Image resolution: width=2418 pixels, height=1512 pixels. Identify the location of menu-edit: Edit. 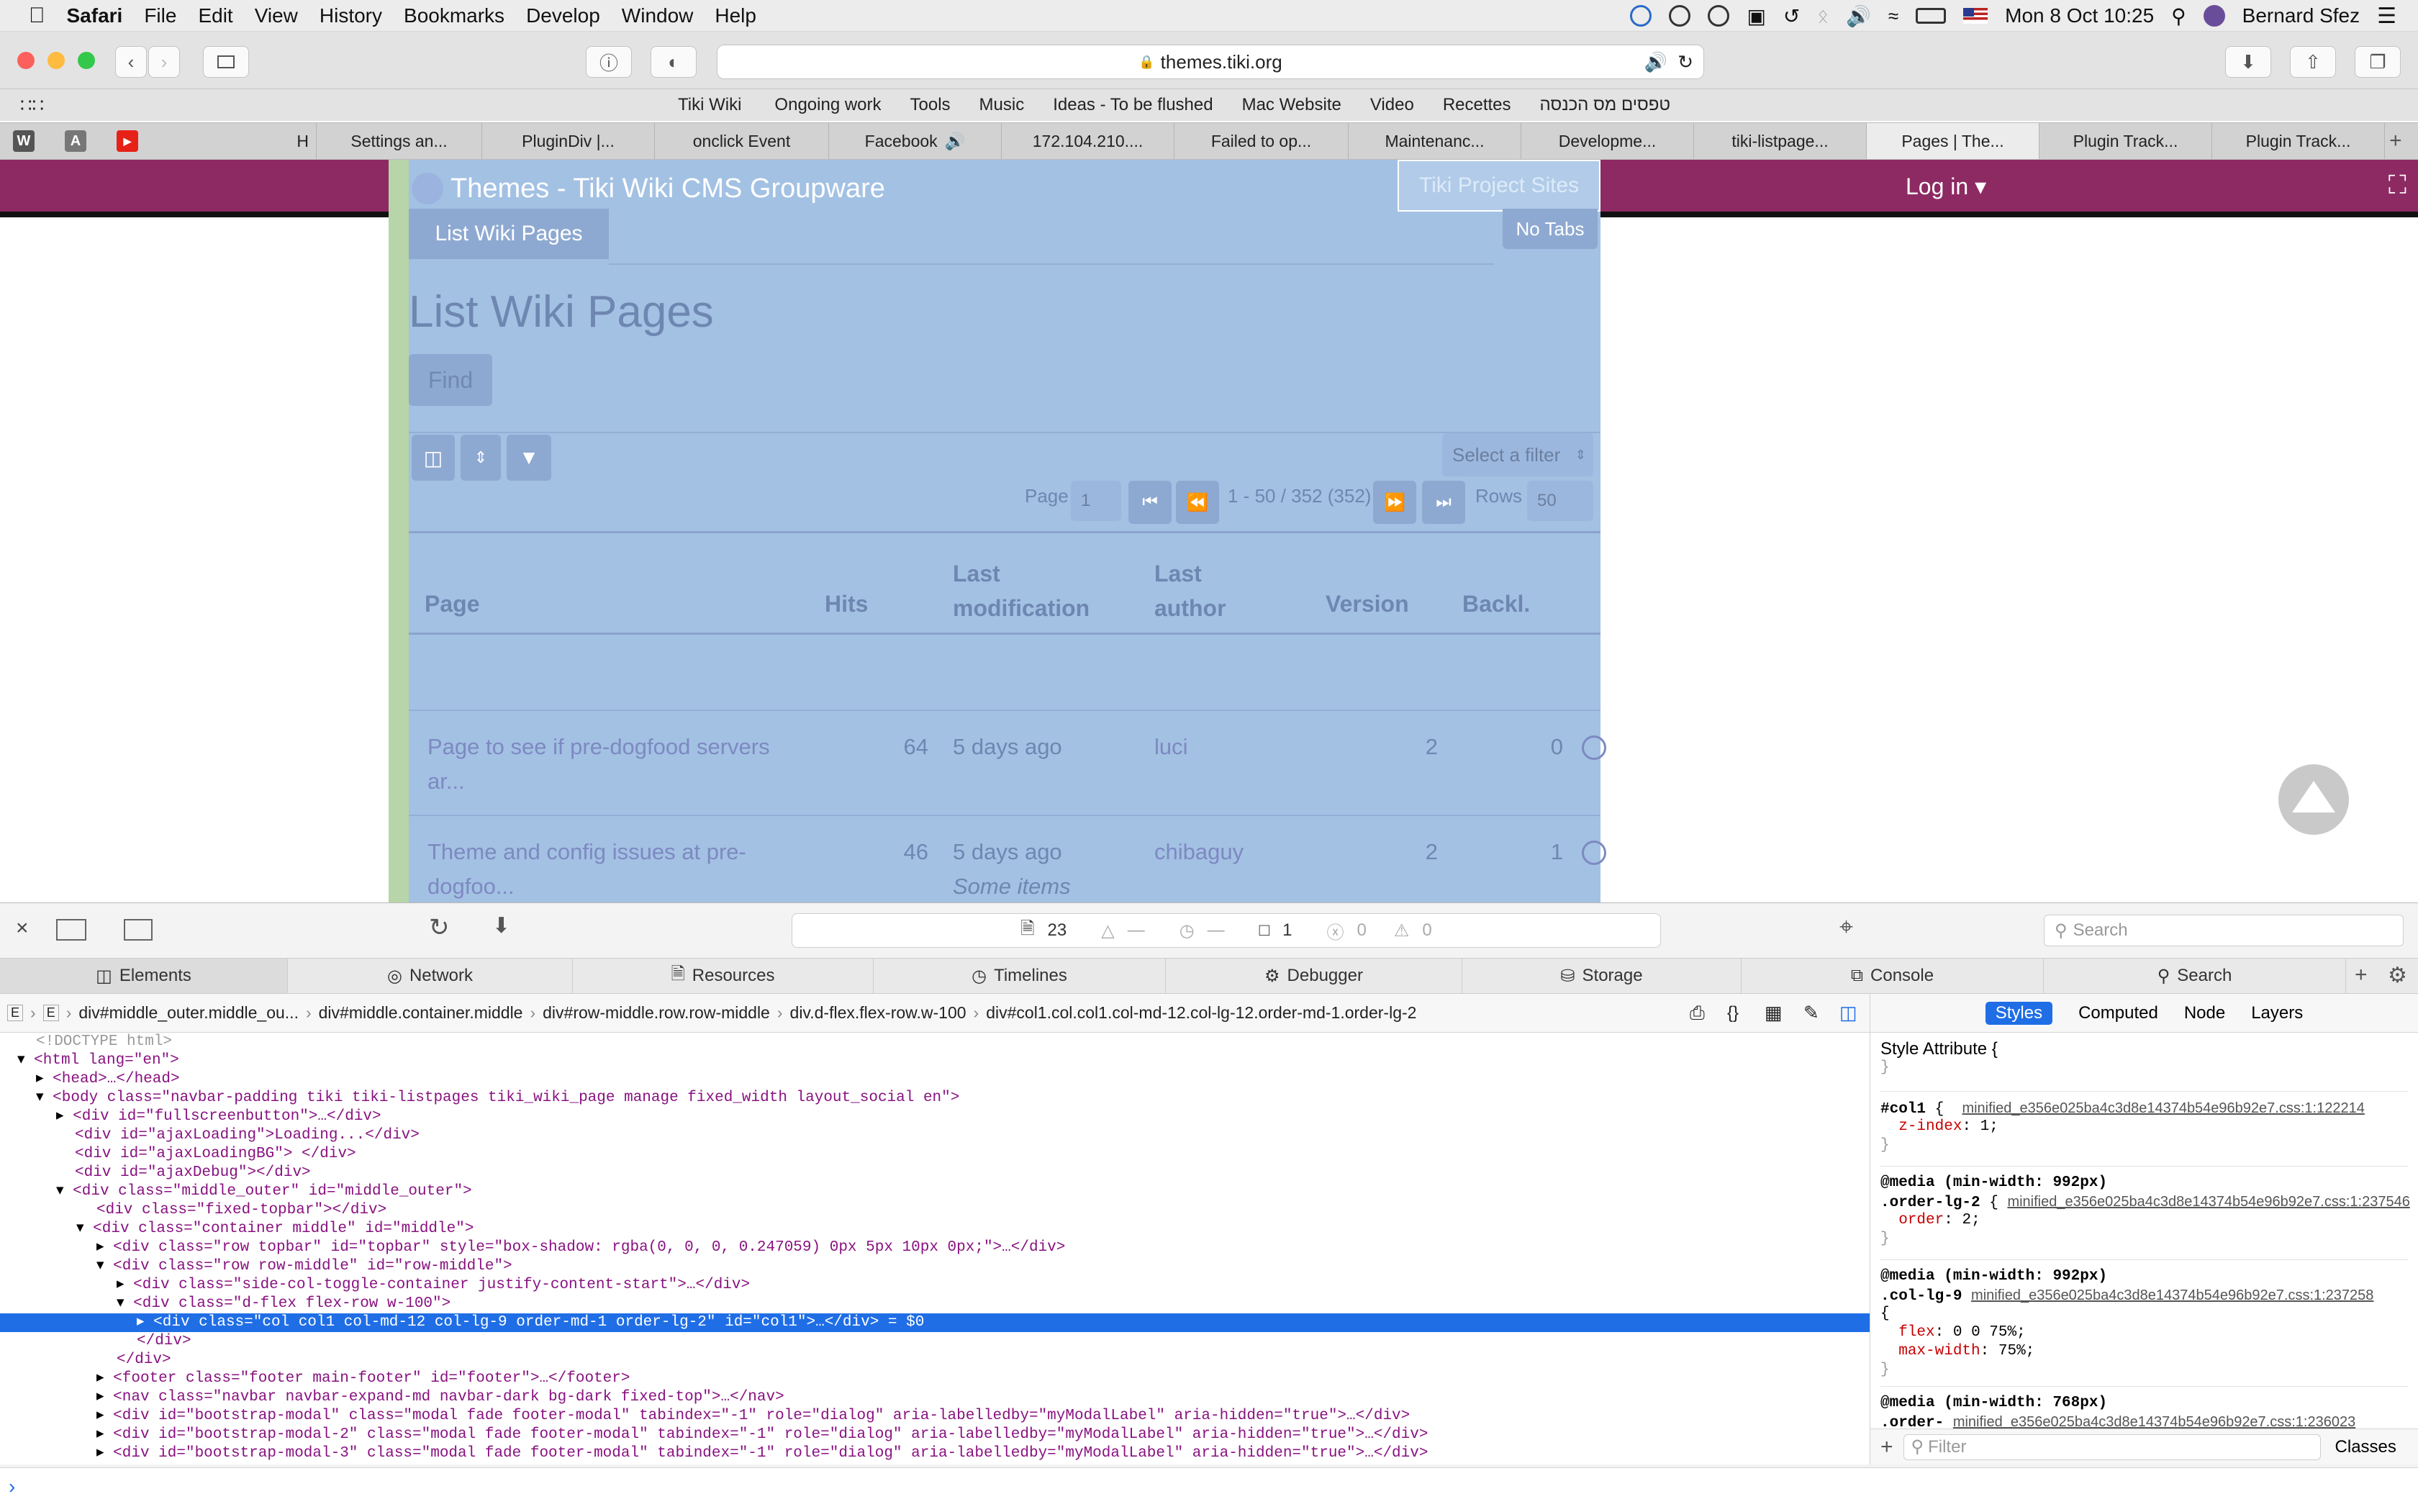
(215, 16).